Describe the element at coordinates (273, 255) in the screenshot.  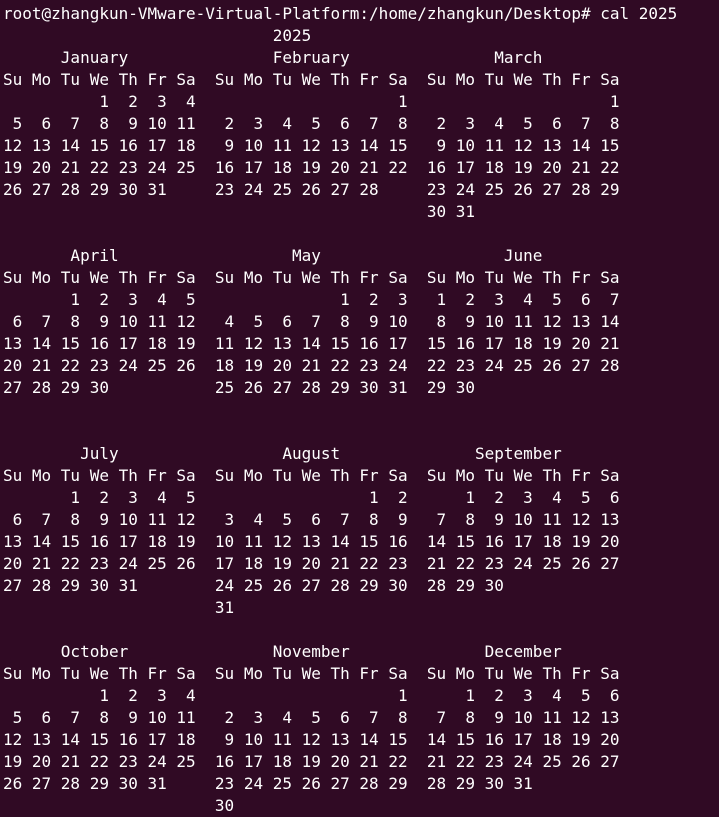
I see `month-names-q2: April May June` at that location.